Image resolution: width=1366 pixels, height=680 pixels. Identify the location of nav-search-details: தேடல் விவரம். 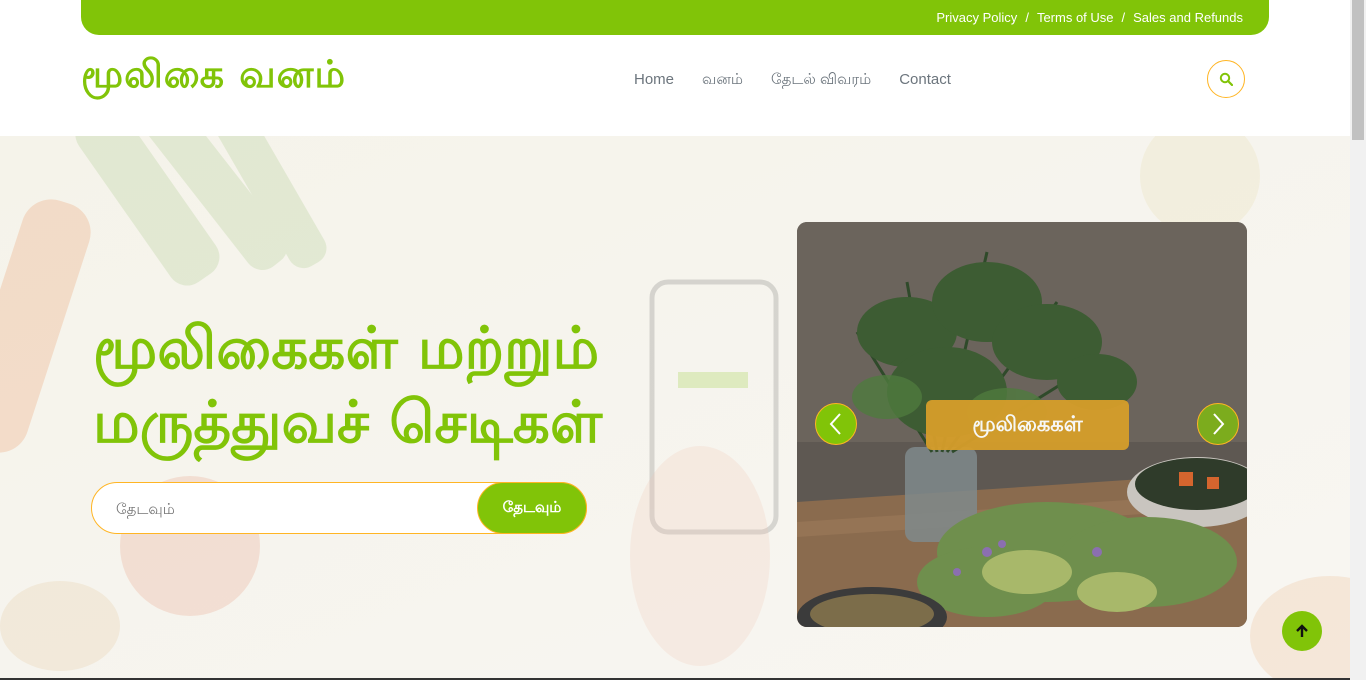
(821, 80).